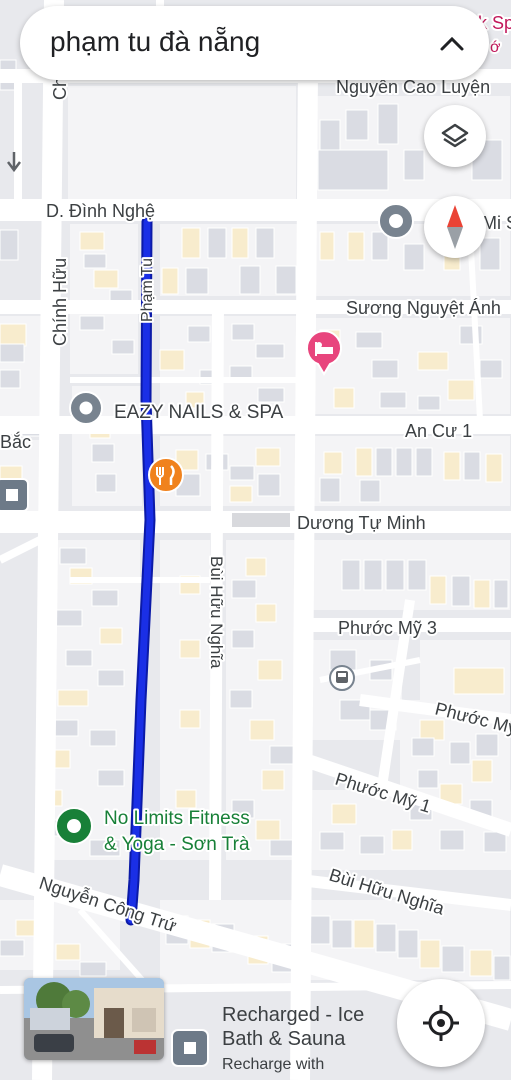 The width and height of the screenshot is (511, 1080). What do you see at coordinates (261, 520) in the screenshot?
I see `blurred-label` at bounding box center [261, 520].